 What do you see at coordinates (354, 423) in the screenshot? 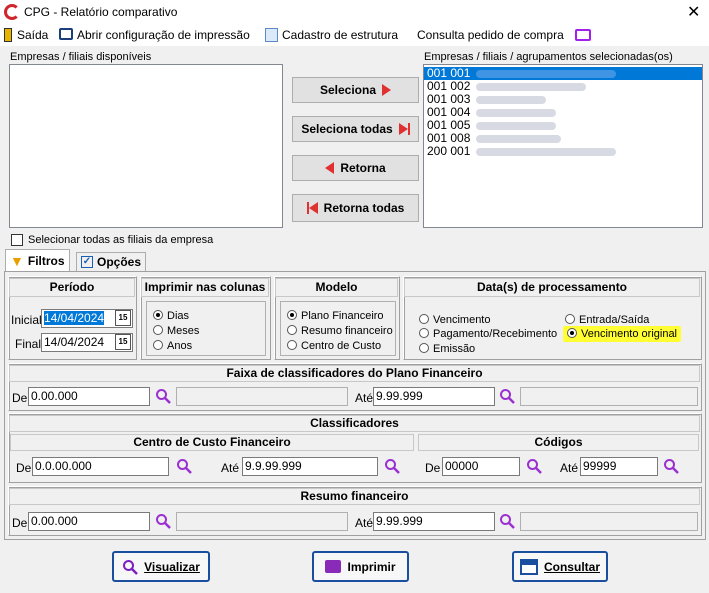
I see `classificadores-title: Classificadores` at bounding box center [354, 423].